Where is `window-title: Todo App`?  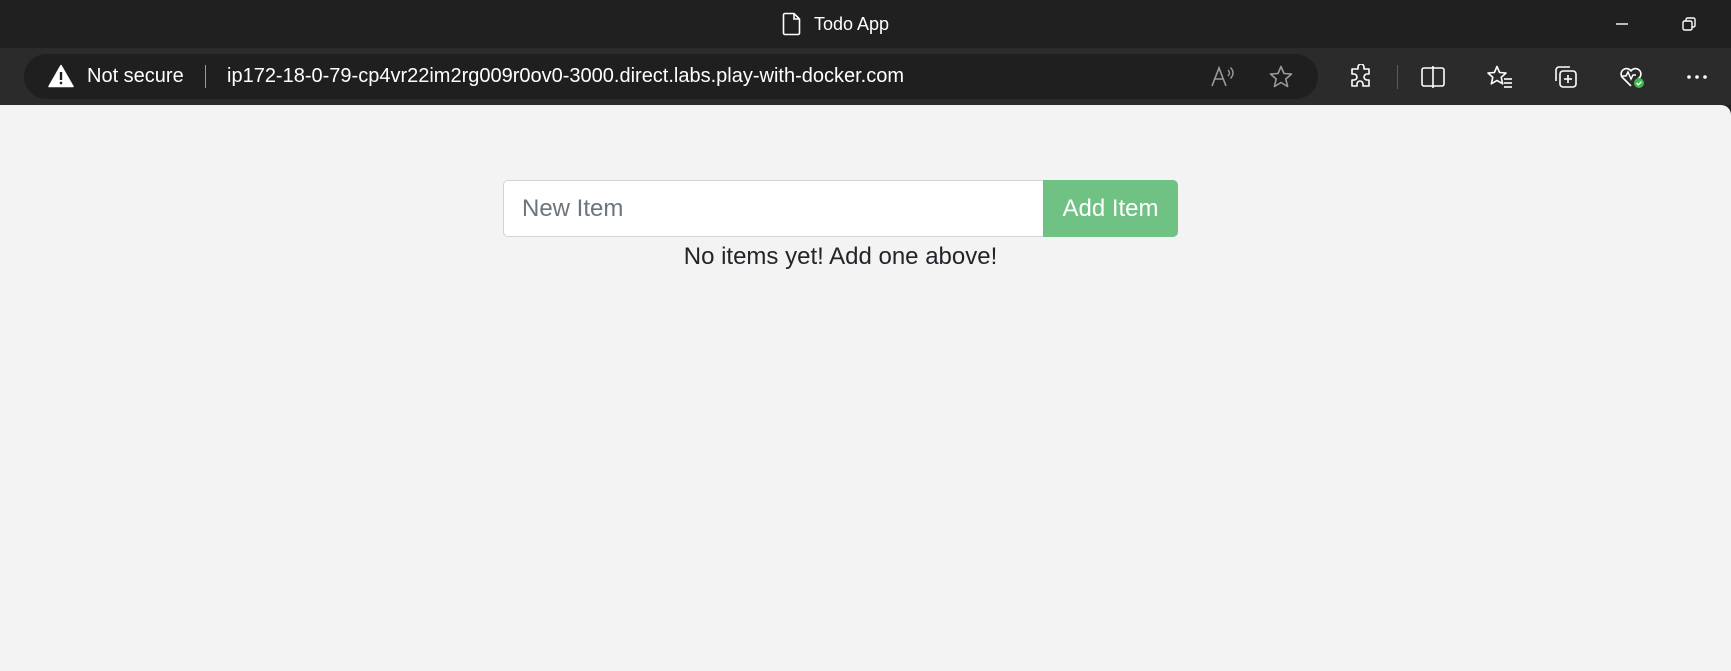 window-title: Todo App is located at coordinates (865, 24).